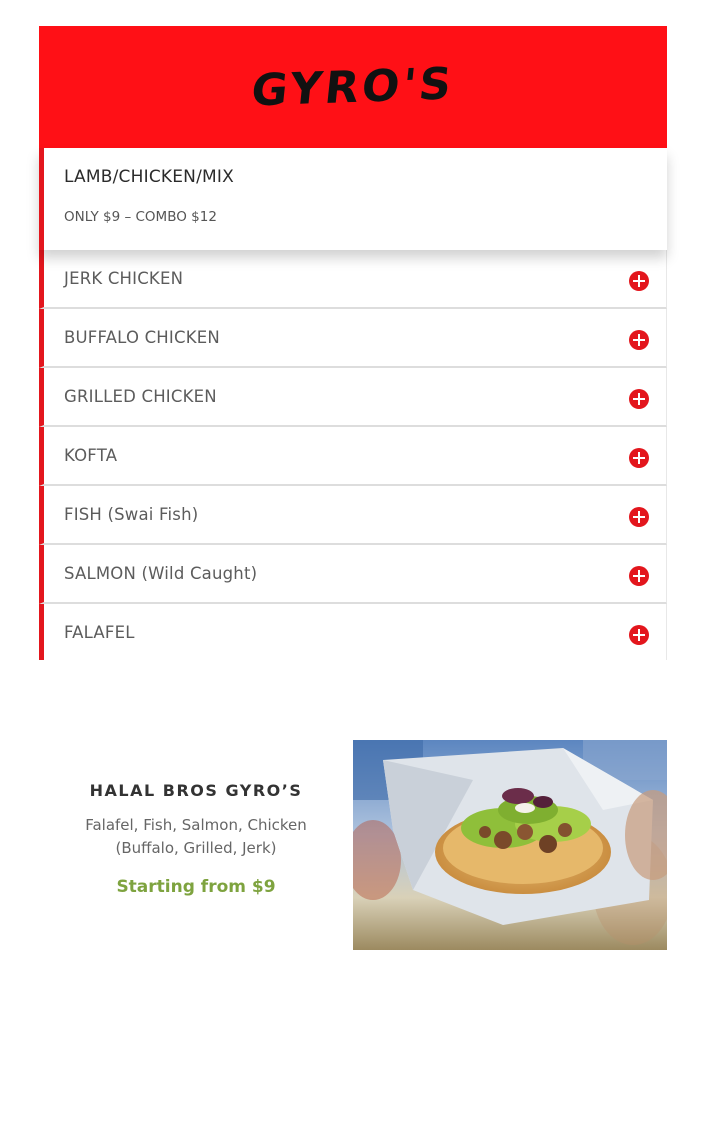 This screenshot has height=1144, width=705. What do you see at coordinates (131, 514) in the screenshot?
I see `accordion-item-label: FISH (Swai Fish)` at bounding box center [131, 514].